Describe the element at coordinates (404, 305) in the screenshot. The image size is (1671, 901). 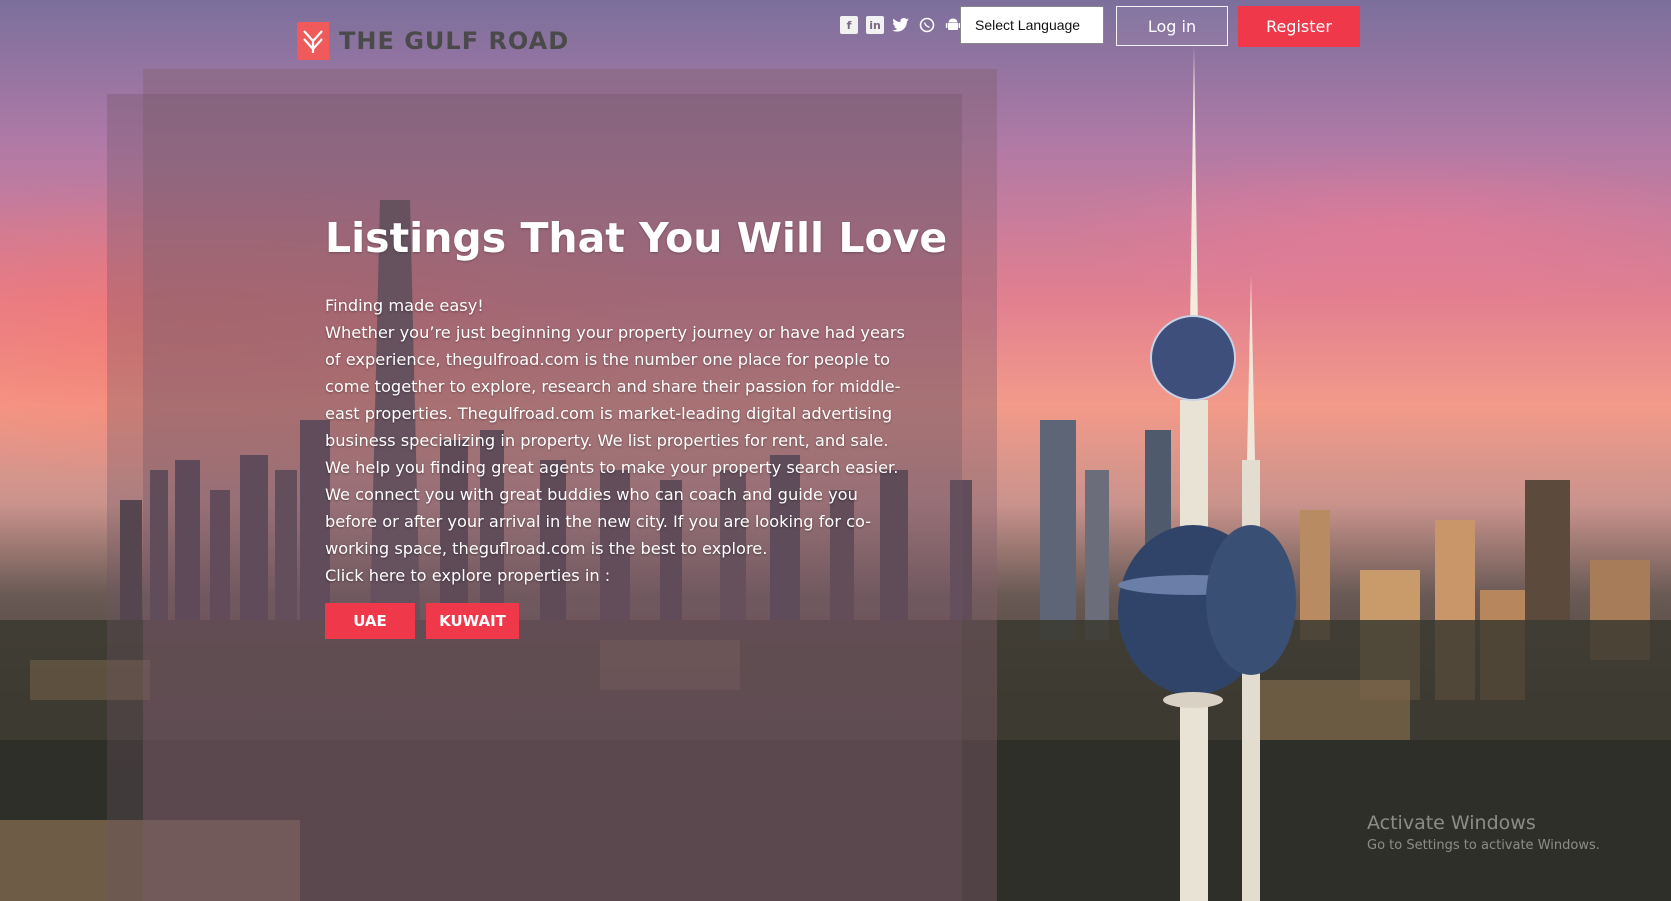
I see `hero-intro: Finding made easy!` at that location.